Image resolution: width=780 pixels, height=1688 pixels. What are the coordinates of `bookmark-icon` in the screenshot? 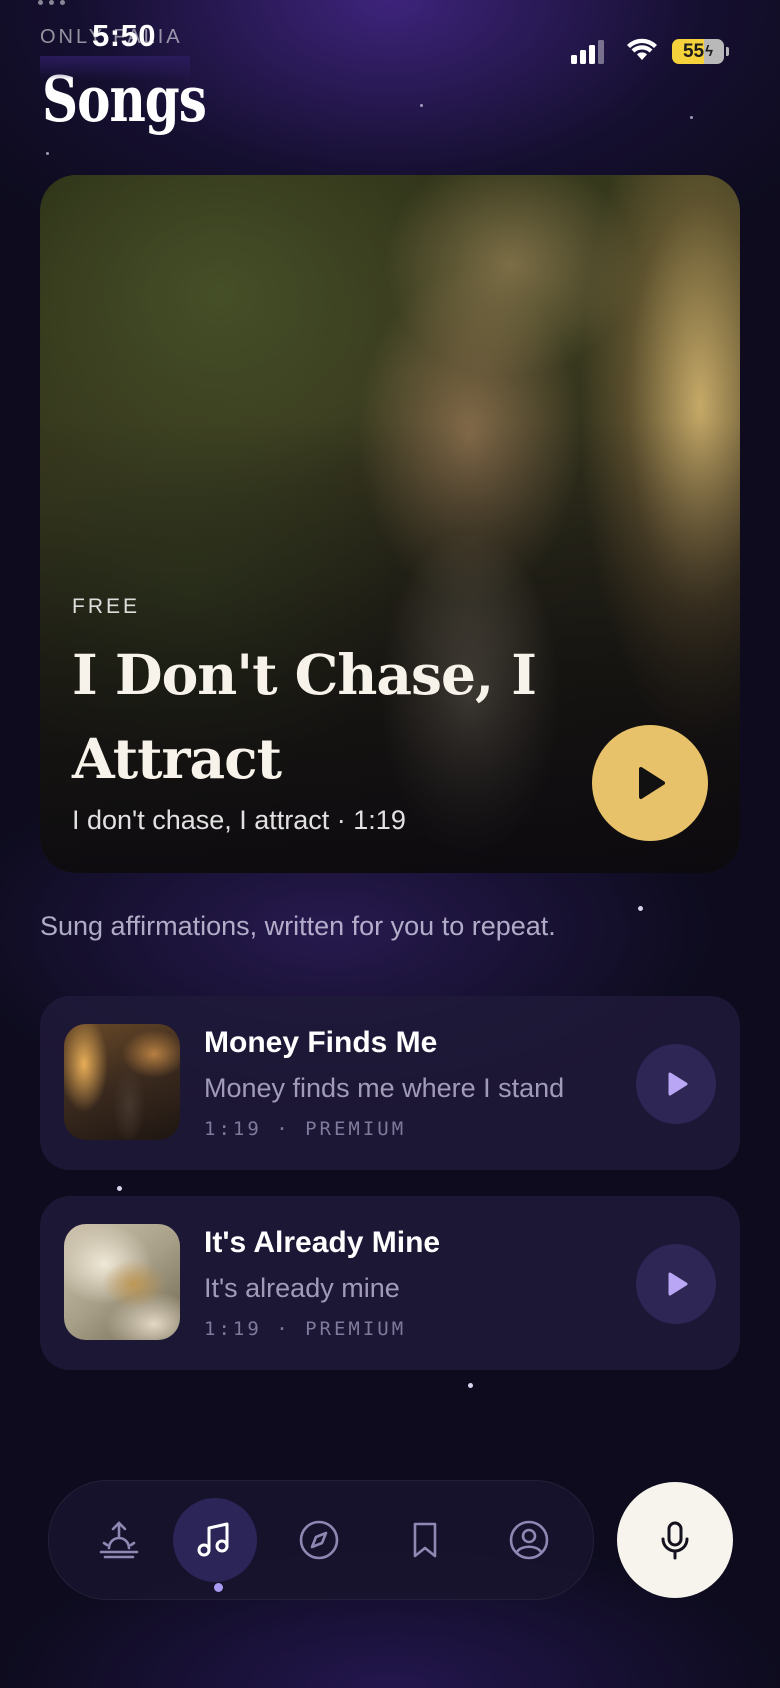 It's located at (425, 1540).